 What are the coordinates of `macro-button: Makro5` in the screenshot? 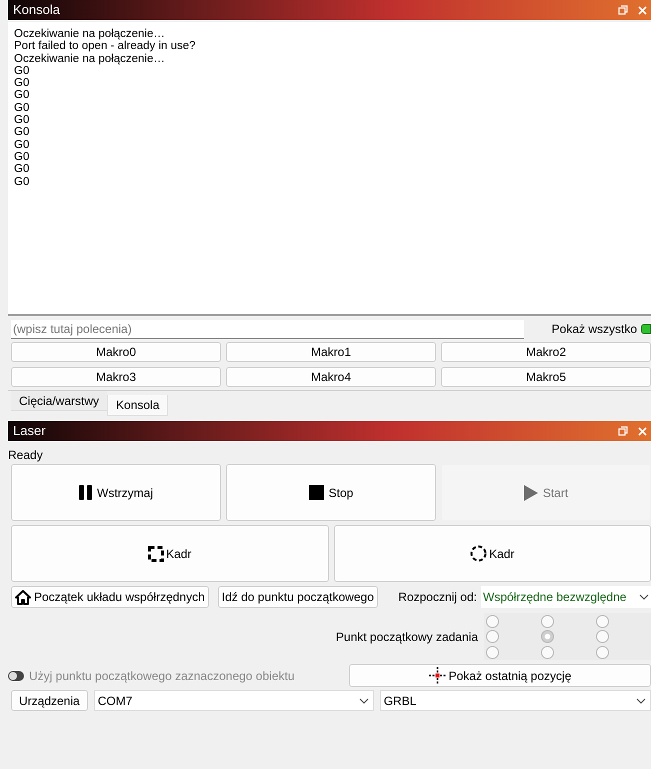 It's located at (546, 377).